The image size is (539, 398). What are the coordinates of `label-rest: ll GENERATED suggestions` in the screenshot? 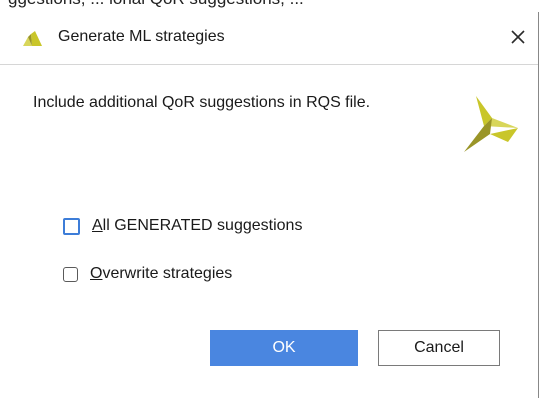 It's located at (202, 225).